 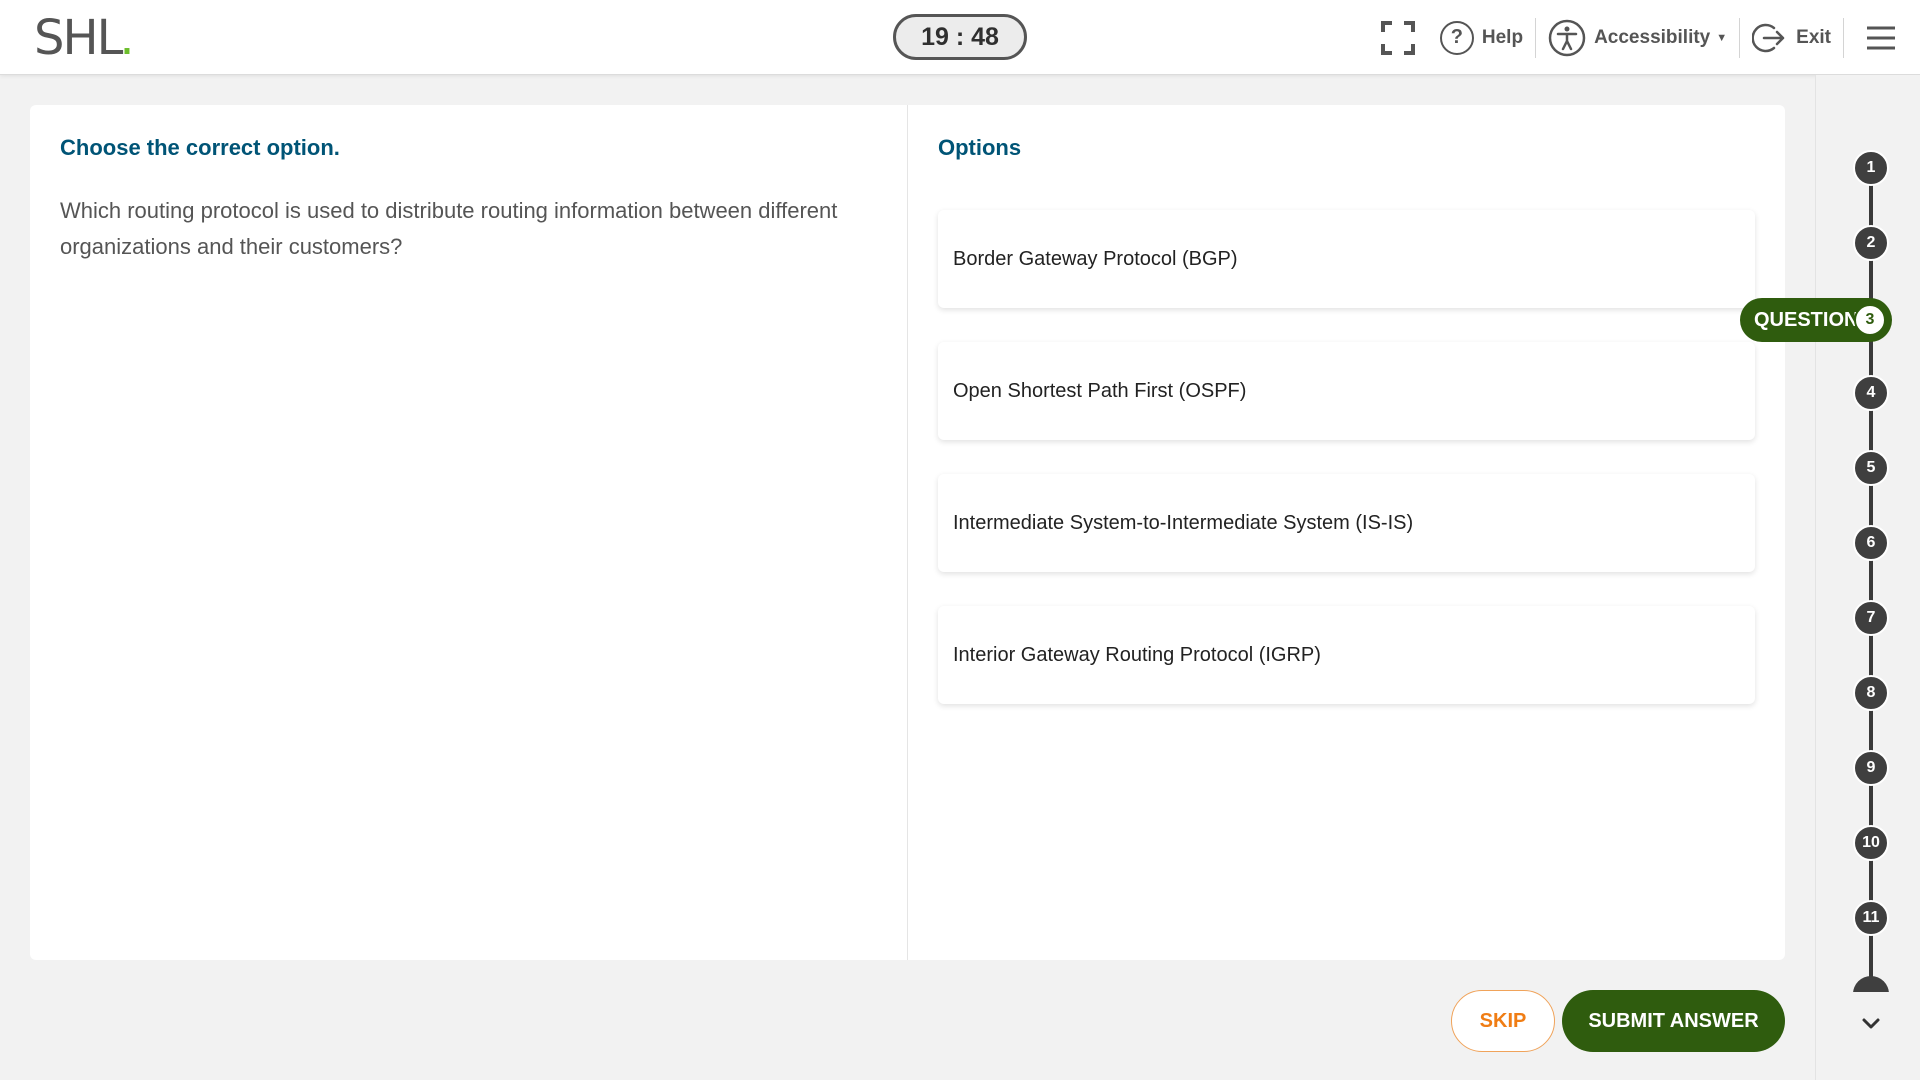 What do you see at coordinates (1346, 655) in the screenshot?
I see `answer-option: Interior Gateway Routing Protocol (IGRP)` at bounding box center [1346, 655].